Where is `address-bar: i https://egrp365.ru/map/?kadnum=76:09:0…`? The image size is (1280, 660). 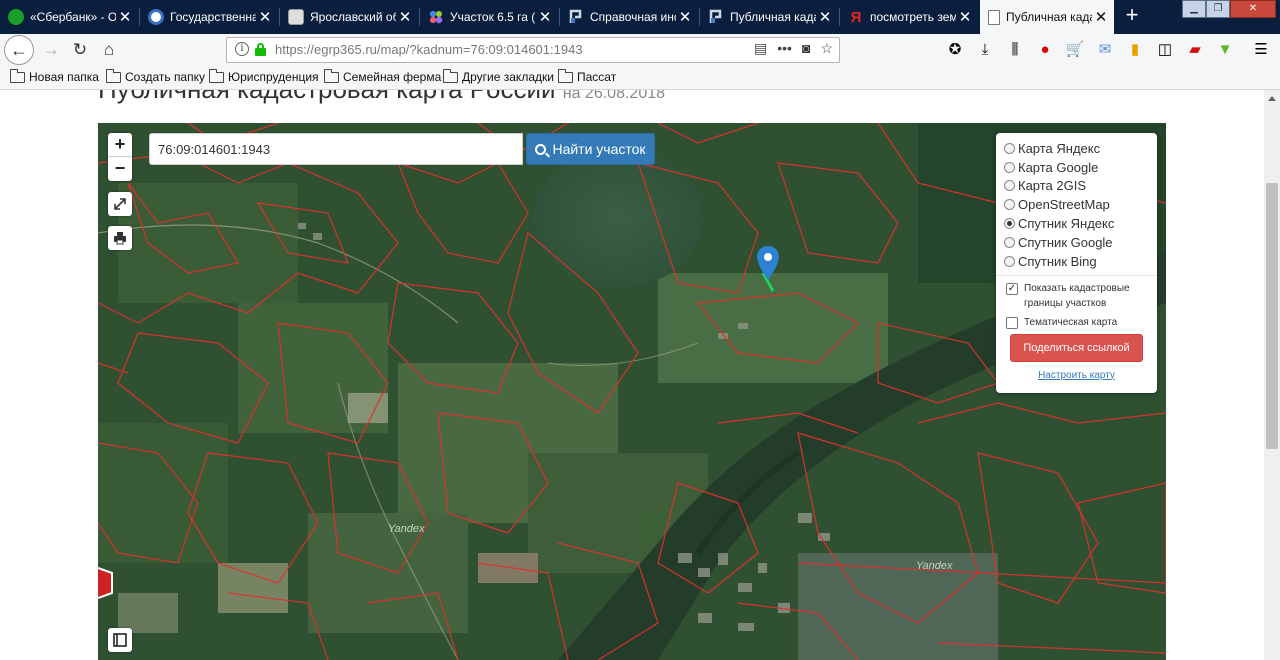 address-bar: i https://egrp365.ru/map/?kadnum=76:09:0… is located at coordinates (533, 50).